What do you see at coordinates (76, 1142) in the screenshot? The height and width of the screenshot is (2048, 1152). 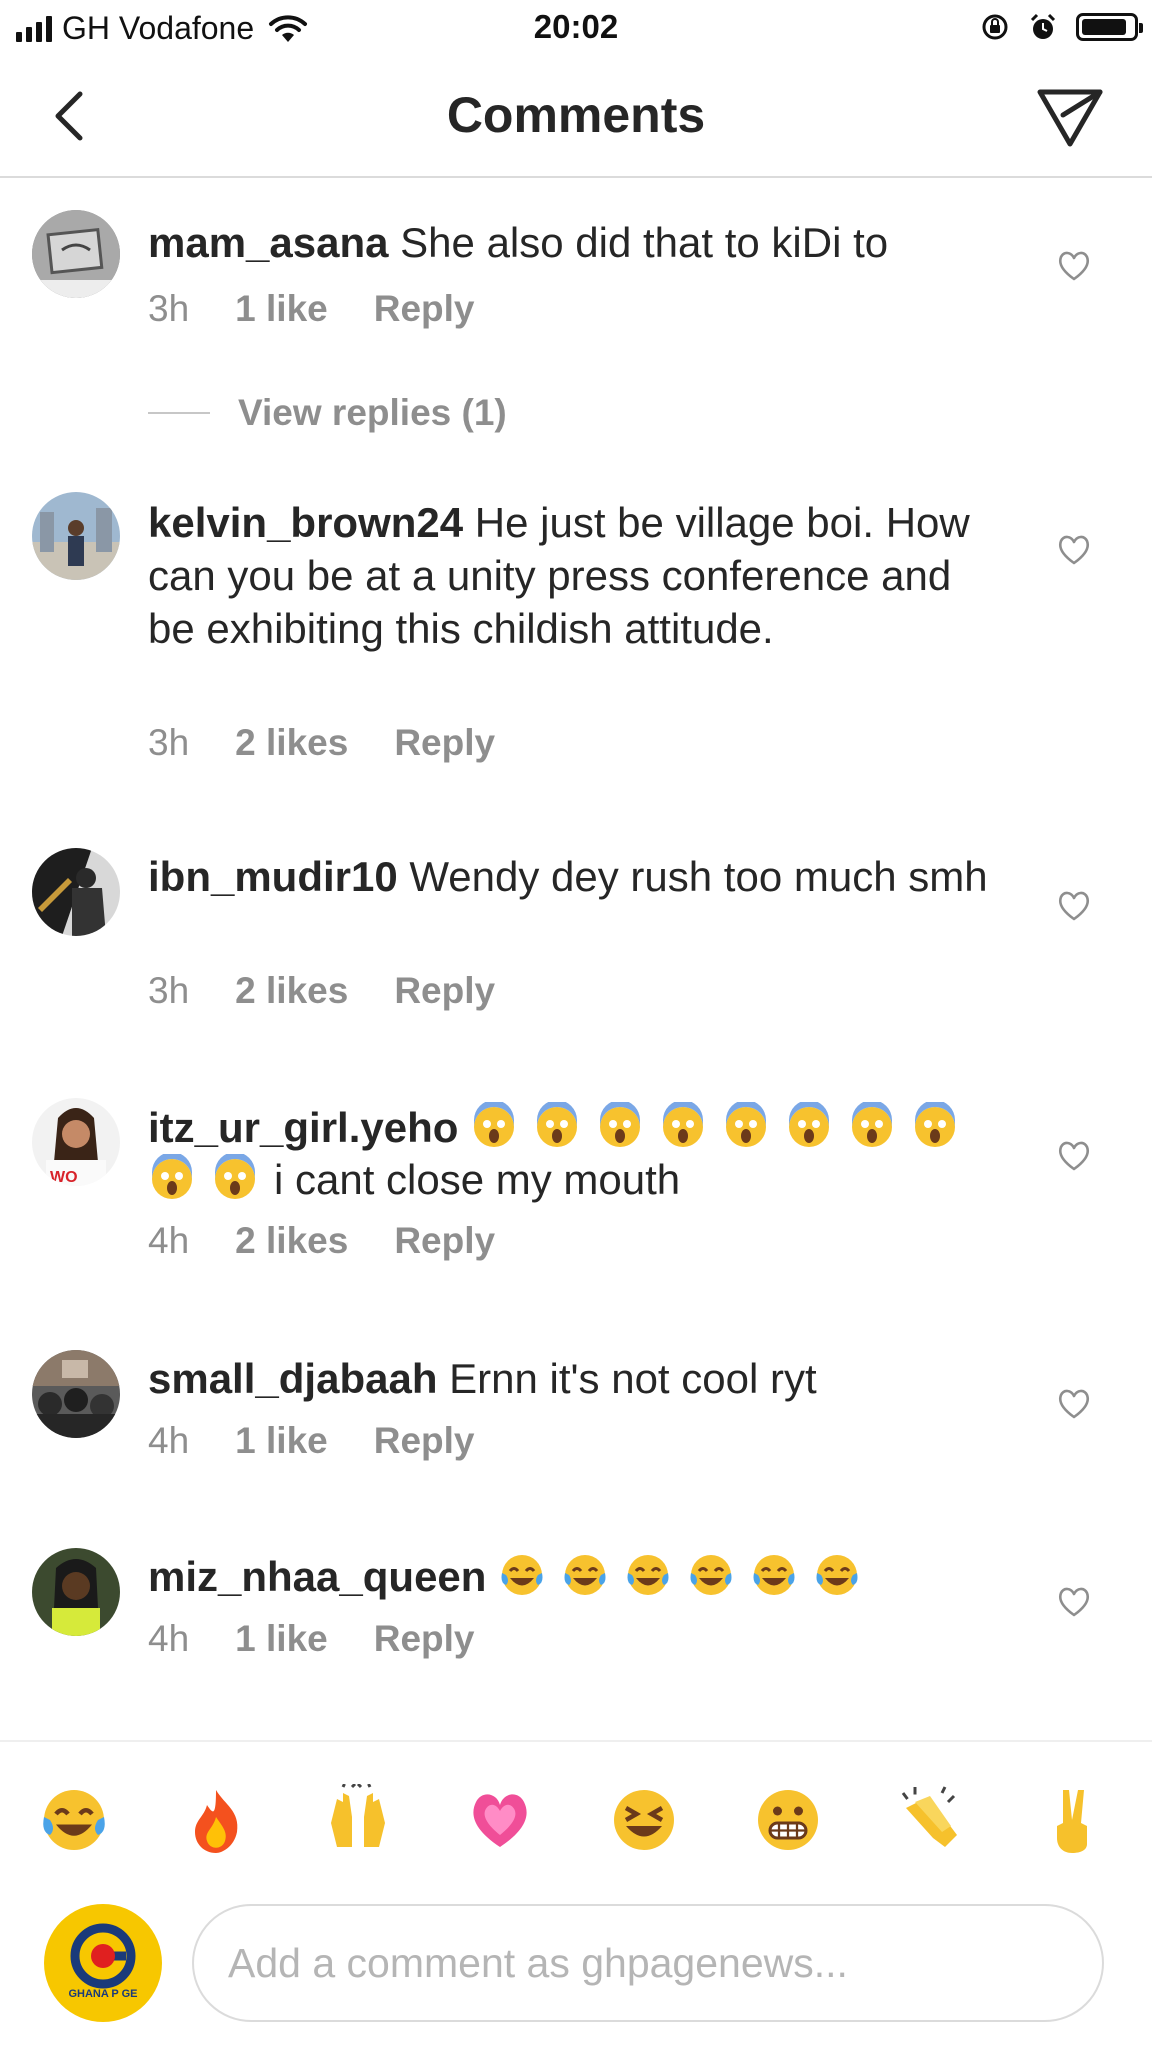 I see `avatar: WO` at bounding box center [76, 1142].